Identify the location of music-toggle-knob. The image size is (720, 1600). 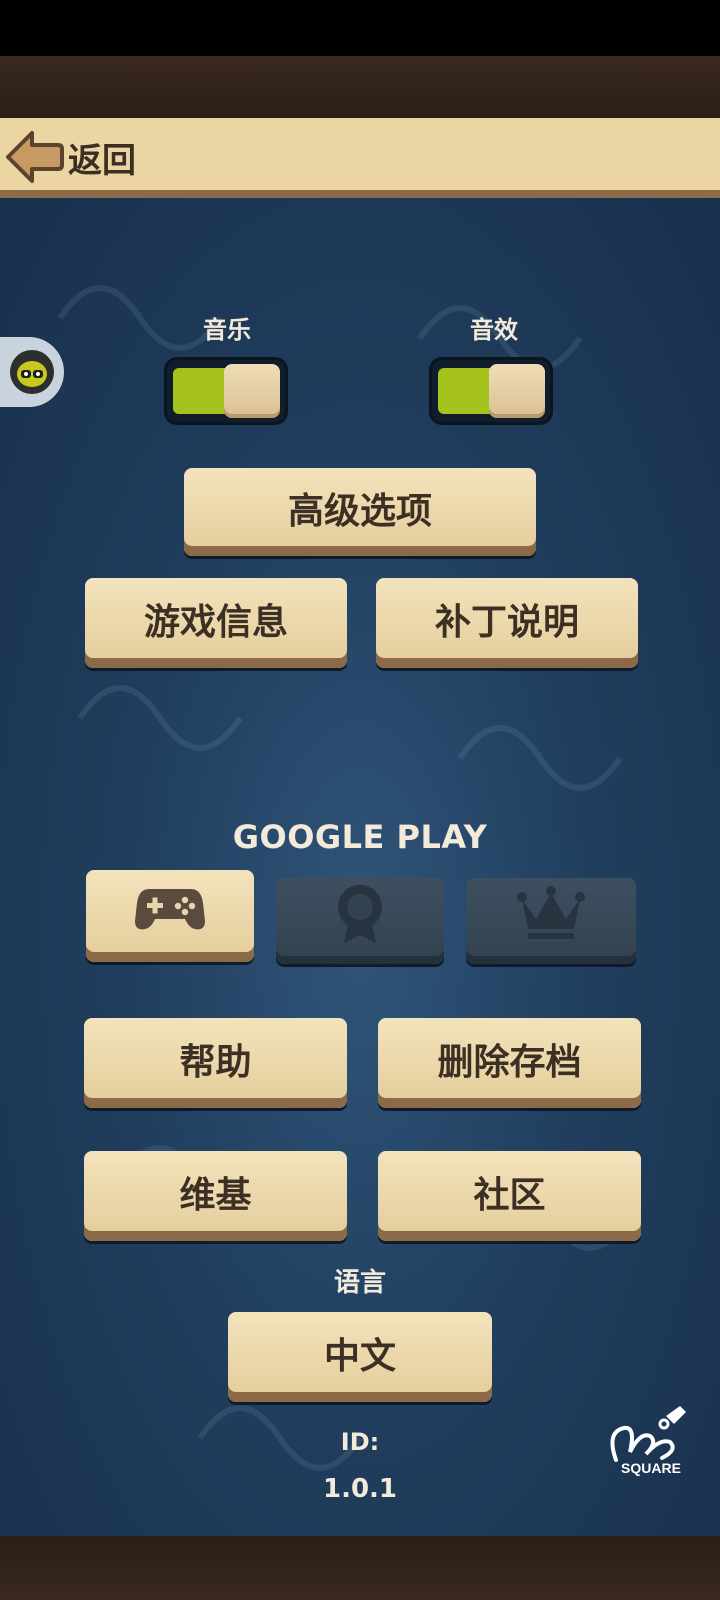
(252, 391).